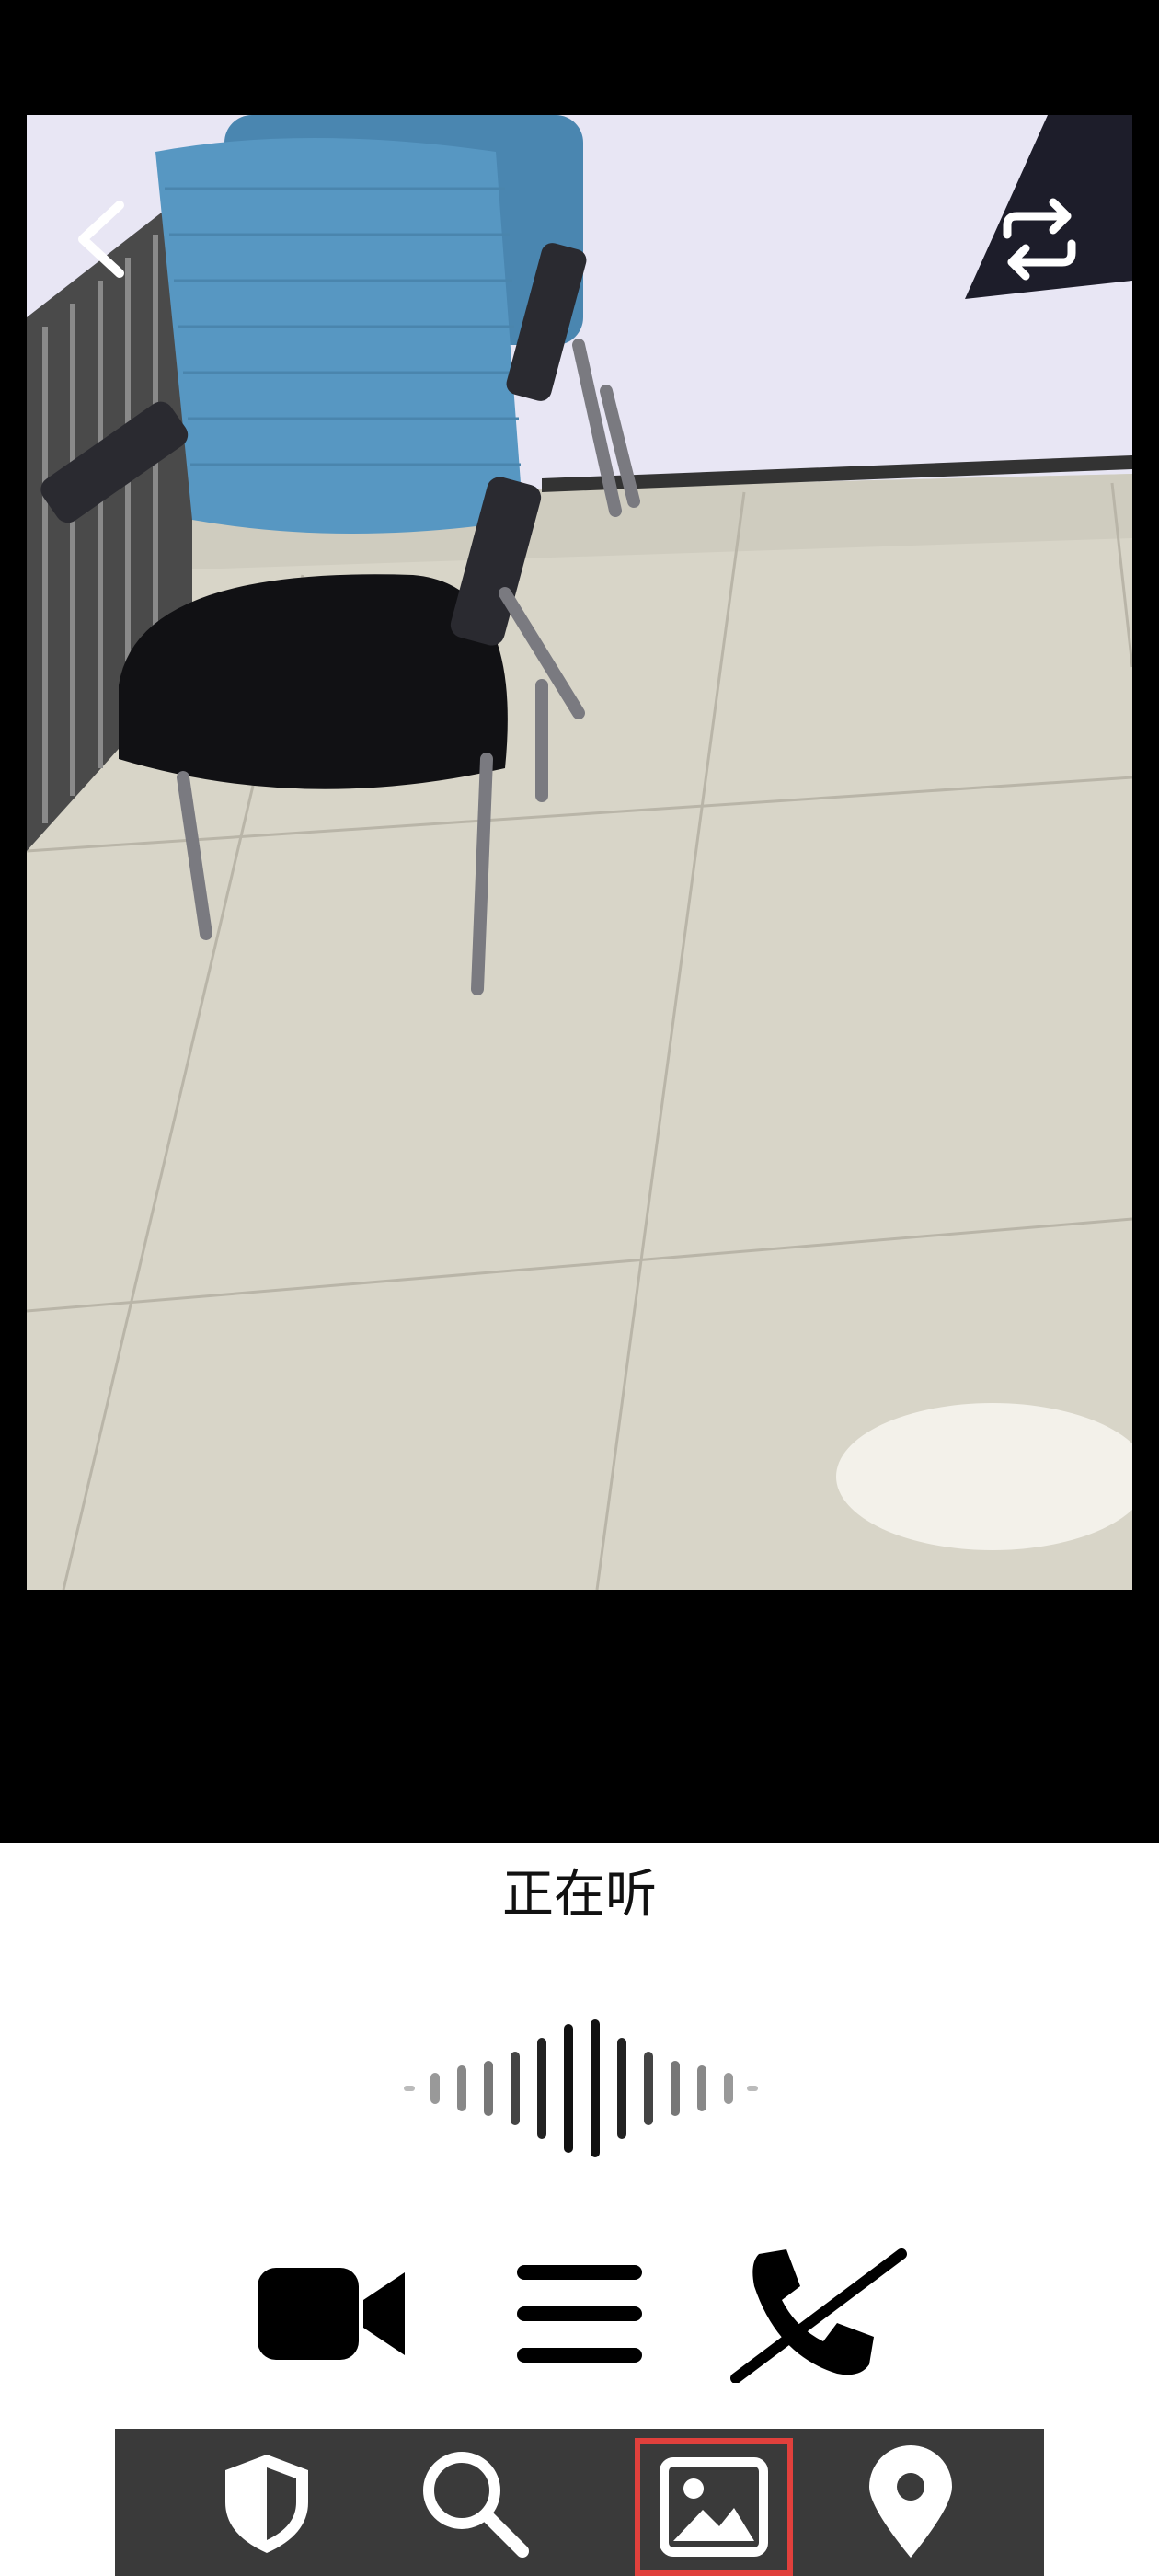 This screenshot has width=1159, height=2576. I want to click on listening-status: 正在听, so click(579, 1895).